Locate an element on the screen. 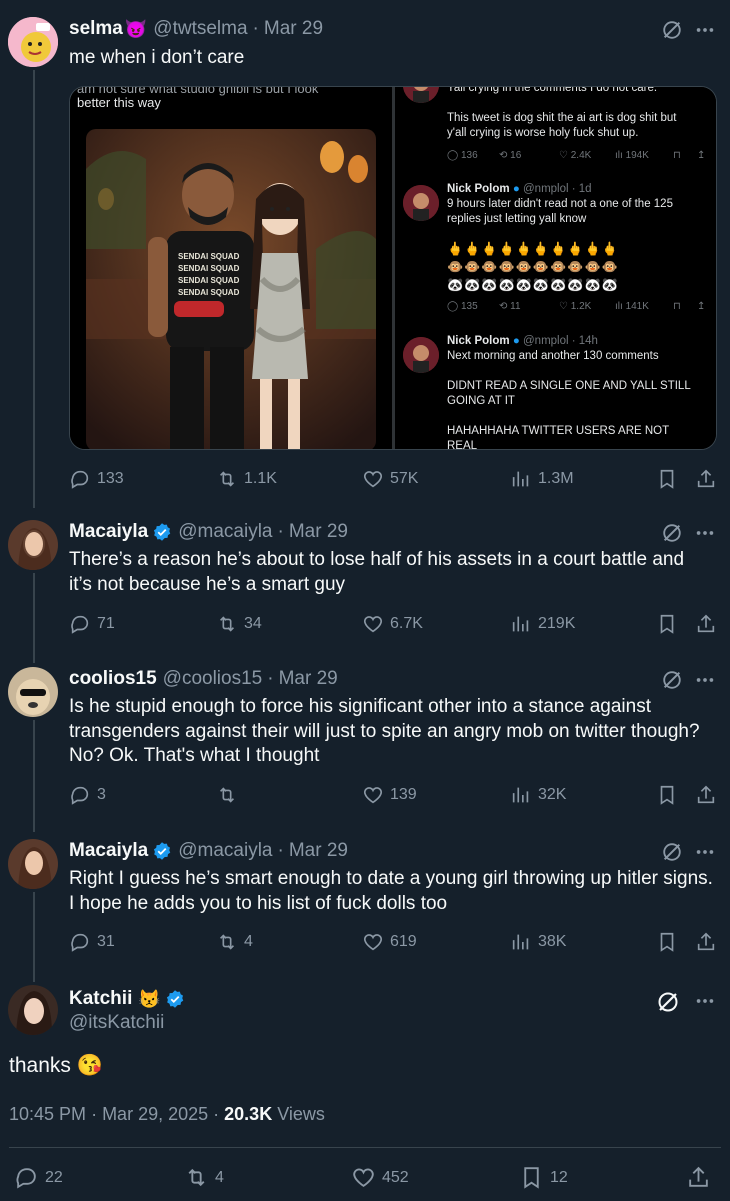 This screenshot has height=1201, width=730. tweet-header: Macaiyla @macaiyla · Mar 29 is located at coordinates (208, 851).